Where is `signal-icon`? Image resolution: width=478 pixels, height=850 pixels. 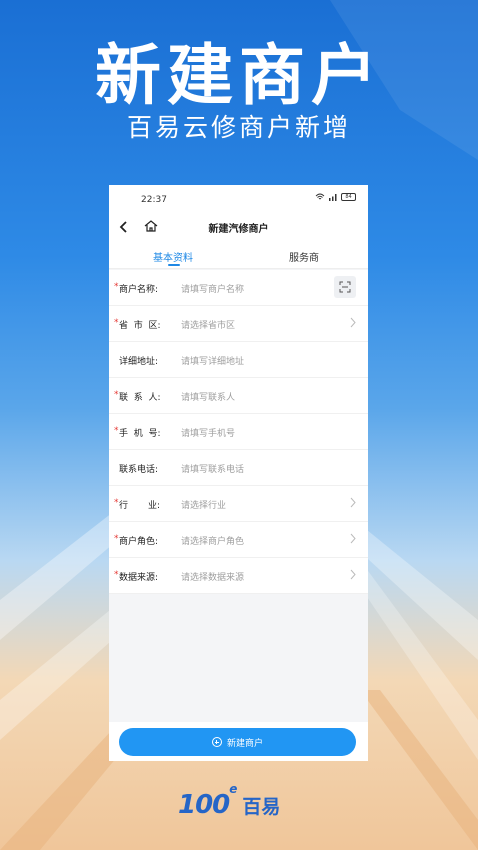
signal-icon is located at coordinates (333, 197).